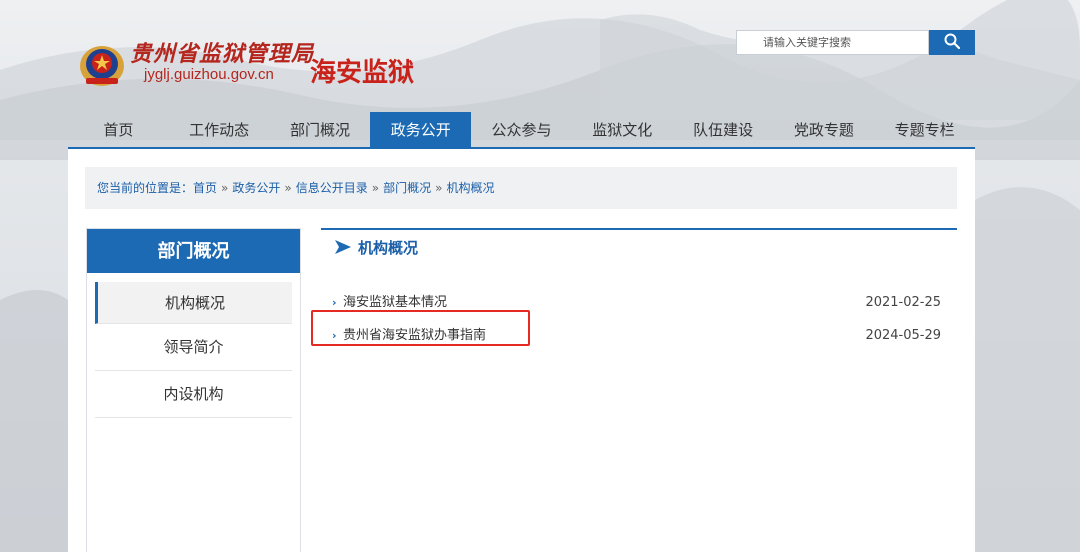 This screenshot has width=1080, height=552. I want to click on content-title: 机构概况, so click(639, 247).